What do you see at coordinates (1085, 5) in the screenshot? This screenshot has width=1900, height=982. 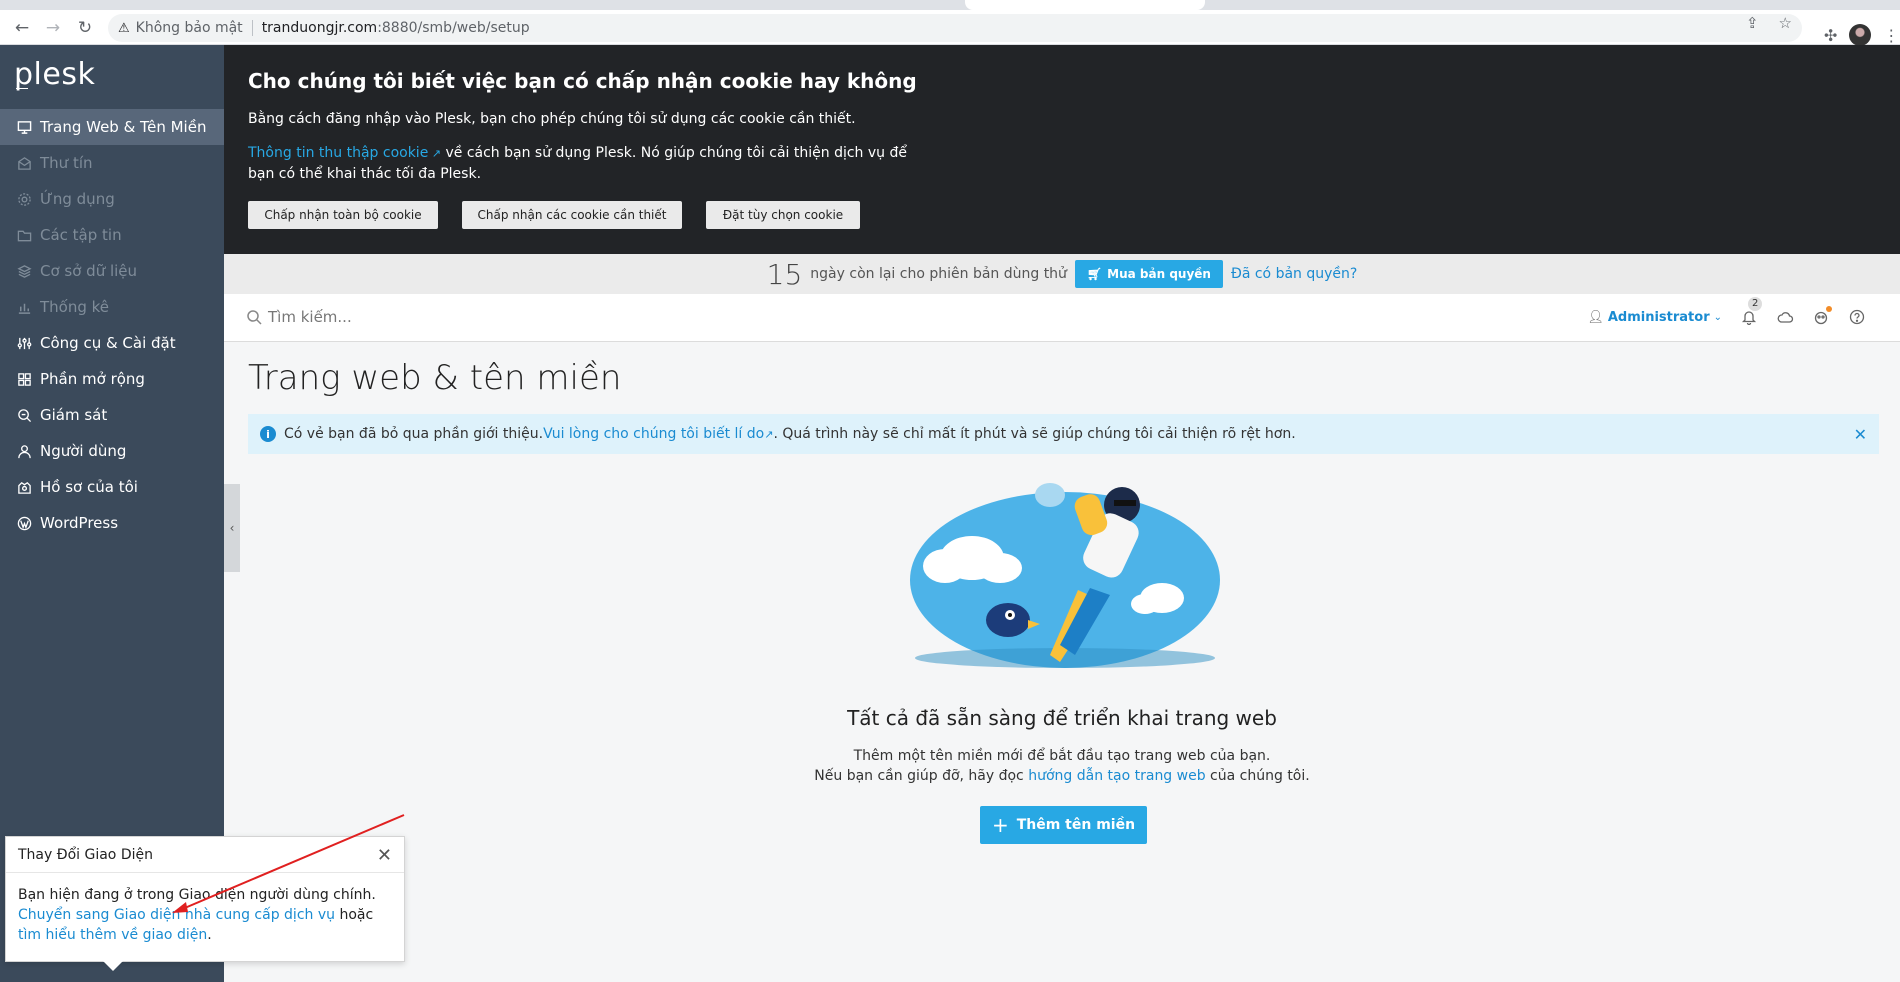 I see `browser-tab-active` at bounding box center [1085, 5].